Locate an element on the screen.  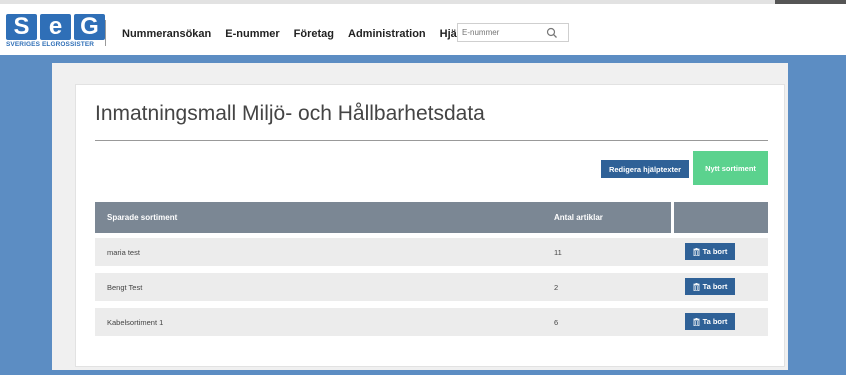
table-row: maria test 11 Ta bort is located at coordinates (431, 252).